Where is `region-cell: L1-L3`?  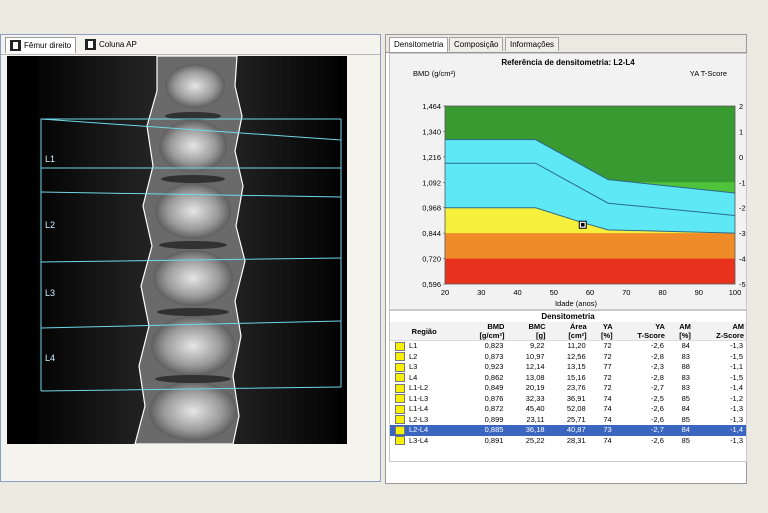 region-cell: L1-L3 is located at coordinates (424, 399).